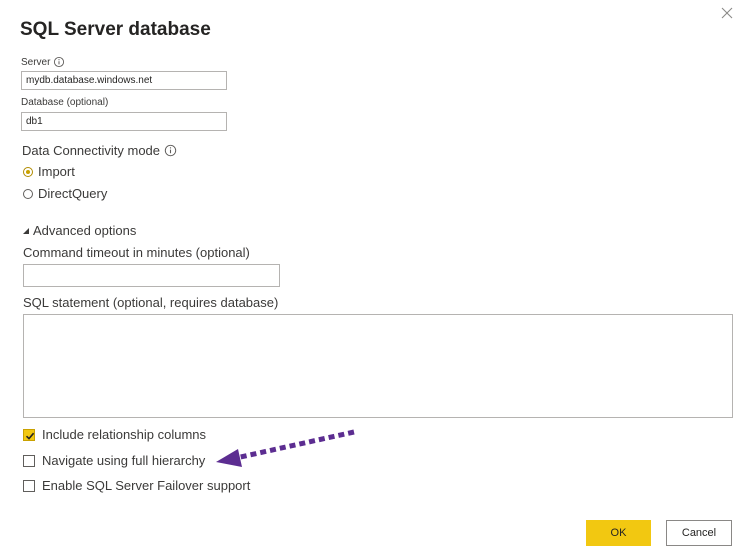  Describe the element at coordinates (56, 171) in the screenshot. I see `radio-import-label: Import` at that location.